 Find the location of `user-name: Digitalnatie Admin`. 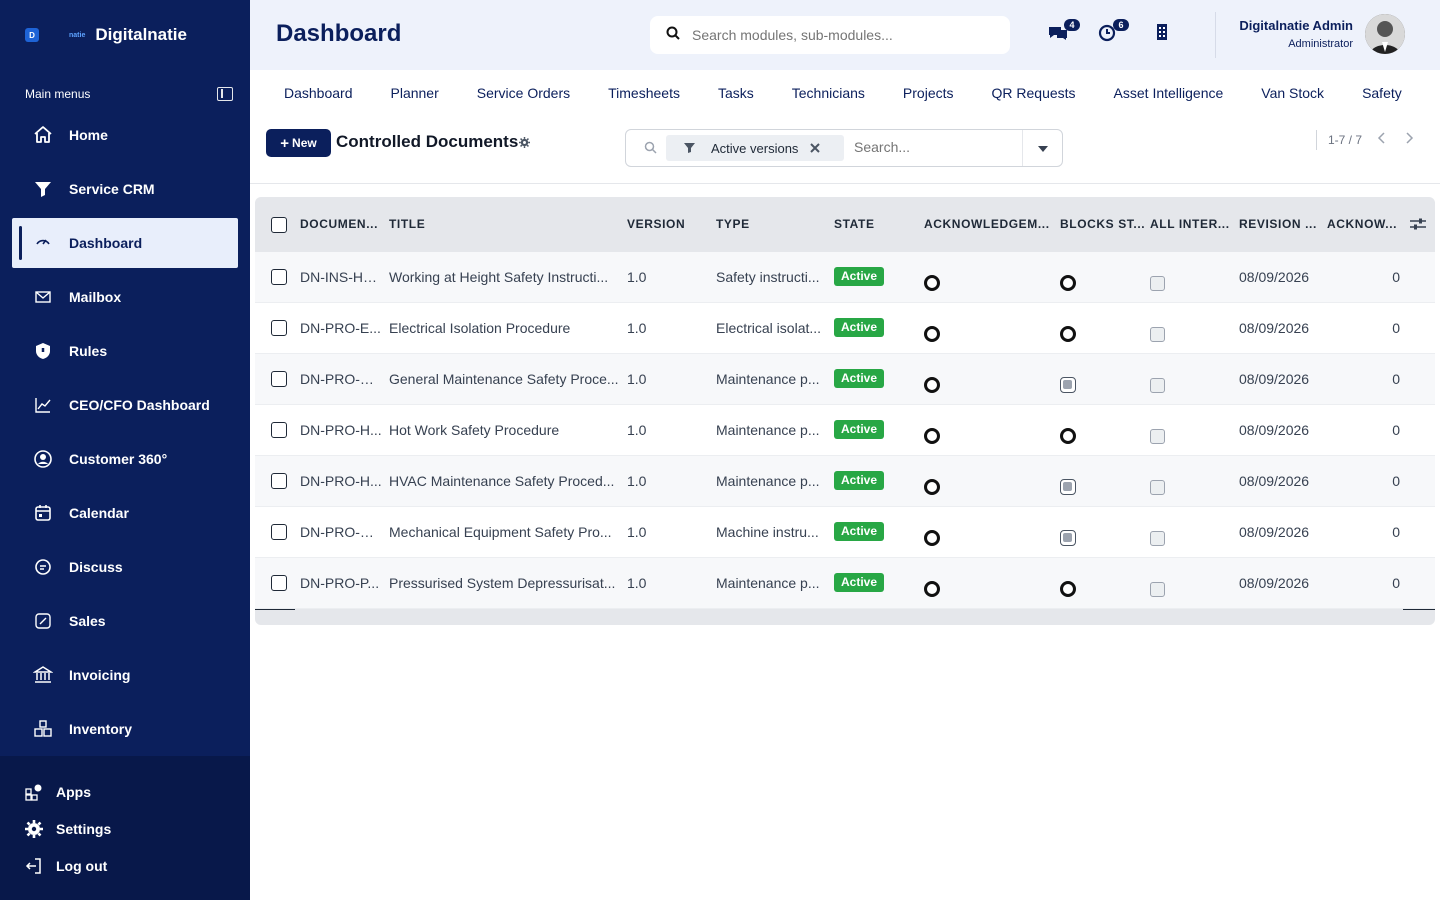

user-name: Digitalnatie Admin is located at coordinates (1296, 25).